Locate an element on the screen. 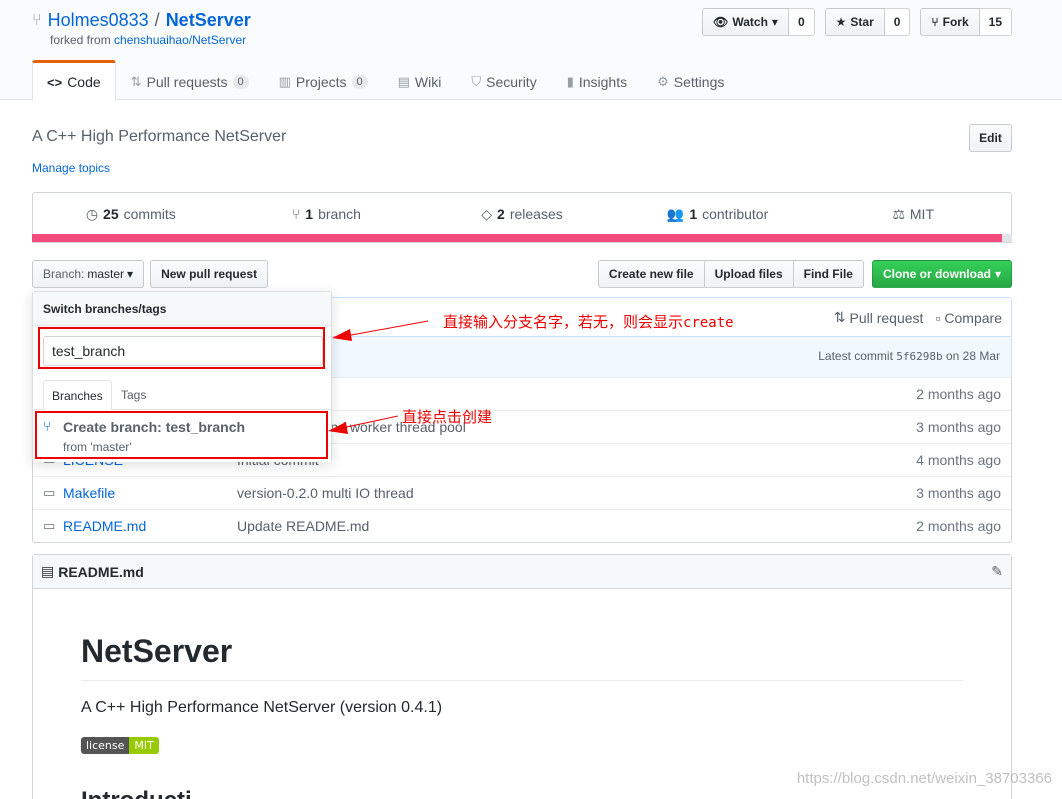 This screenshot has height=799, width=1062. branches-link: ⑂ 1 branch is located at coordinates (327, 214).